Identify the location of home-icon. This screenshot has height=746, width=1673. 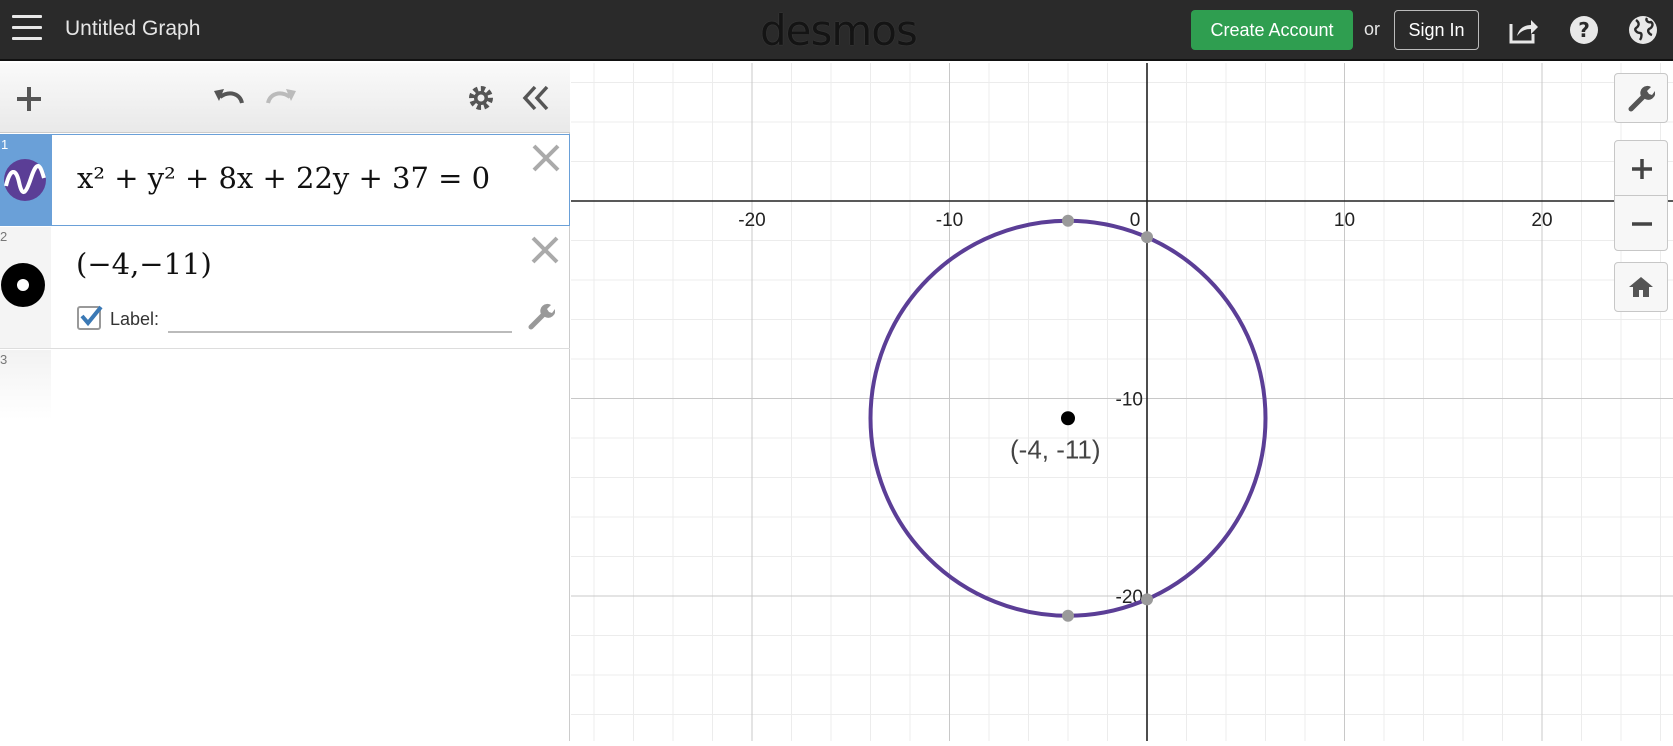
(1641, 287).